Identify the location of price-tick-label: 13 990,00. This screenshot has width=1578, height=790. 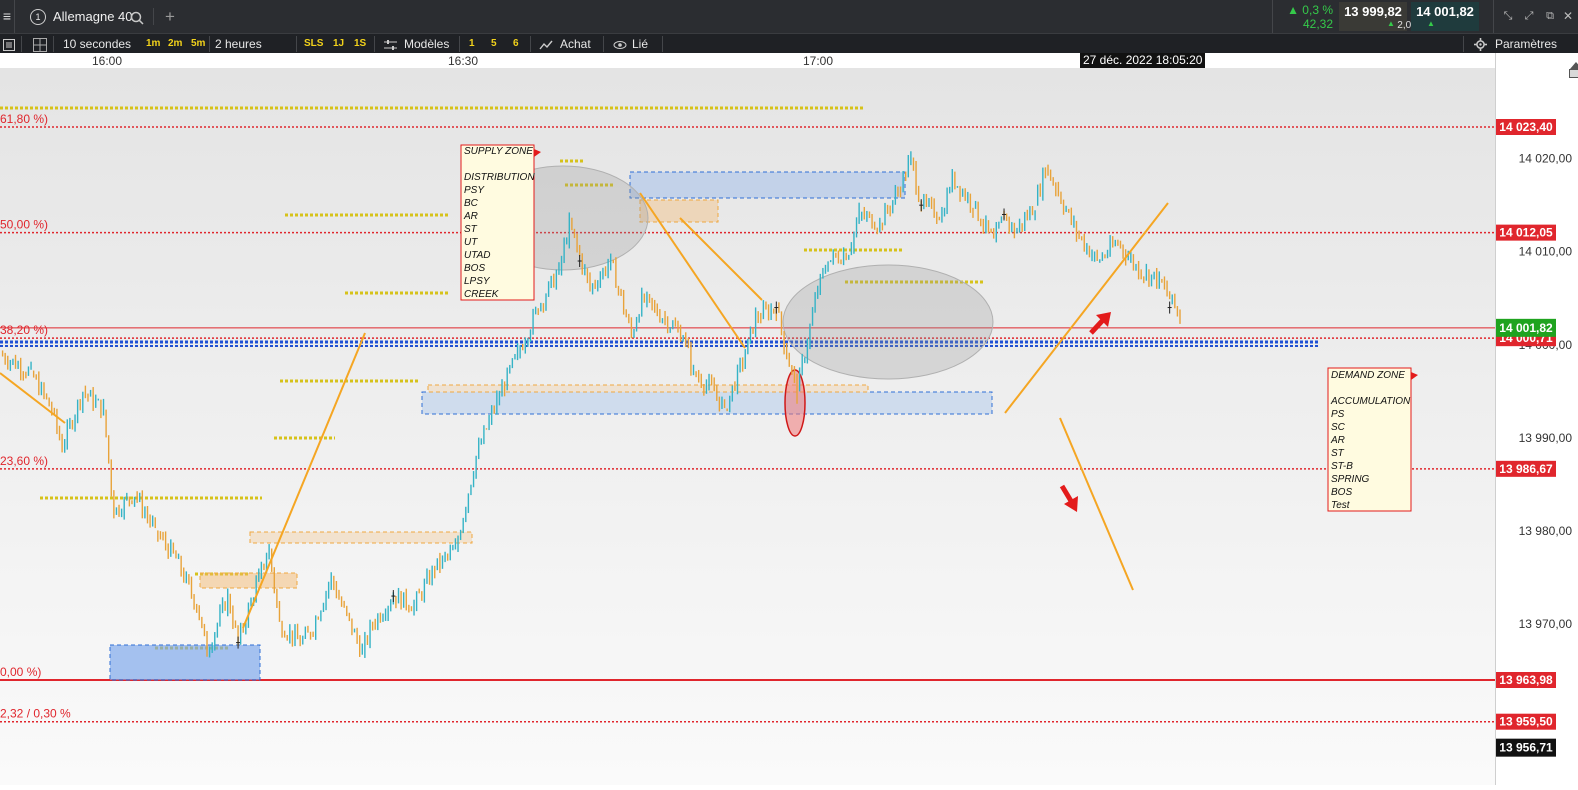
(1546, 438).